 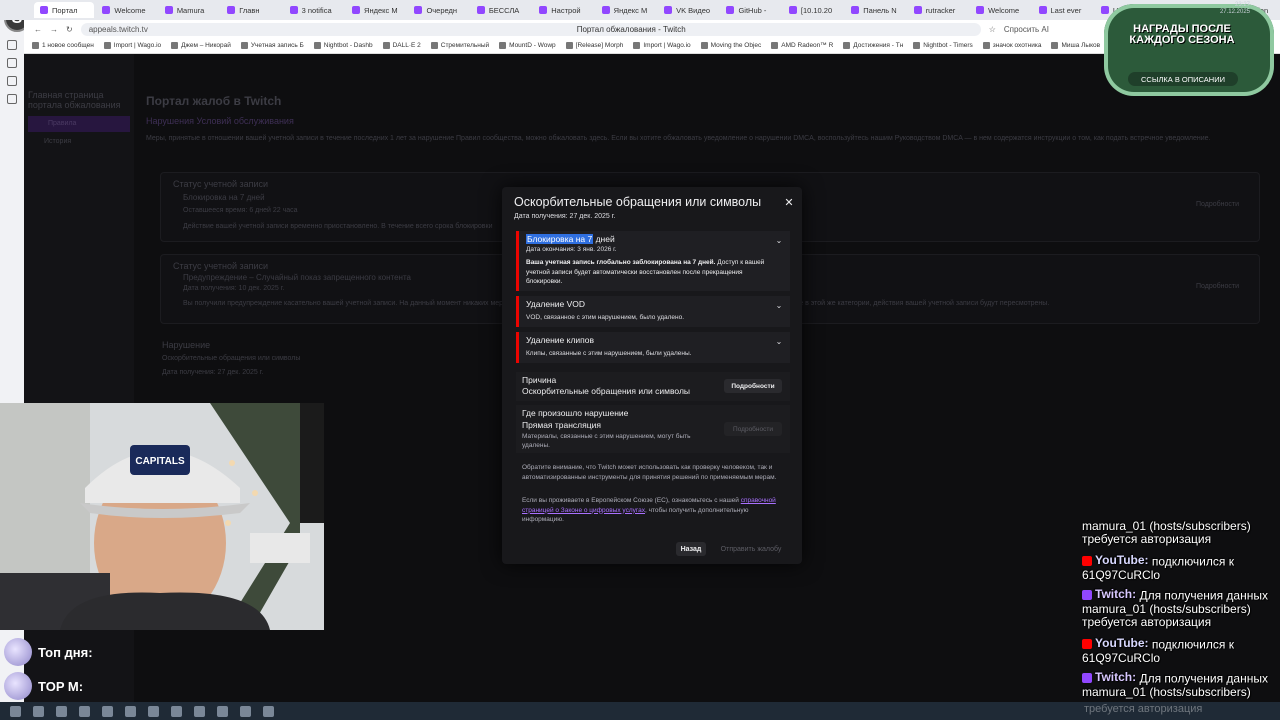 What do you see at coordinates (501, 10) in the screenshot?
I see `browser-tab: БЕССЛА` at bounding box center [501, 10].